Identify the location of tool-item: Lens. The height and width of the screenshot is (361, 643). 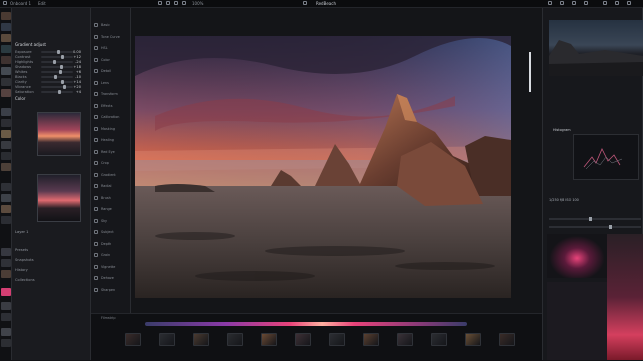
(111, 83).